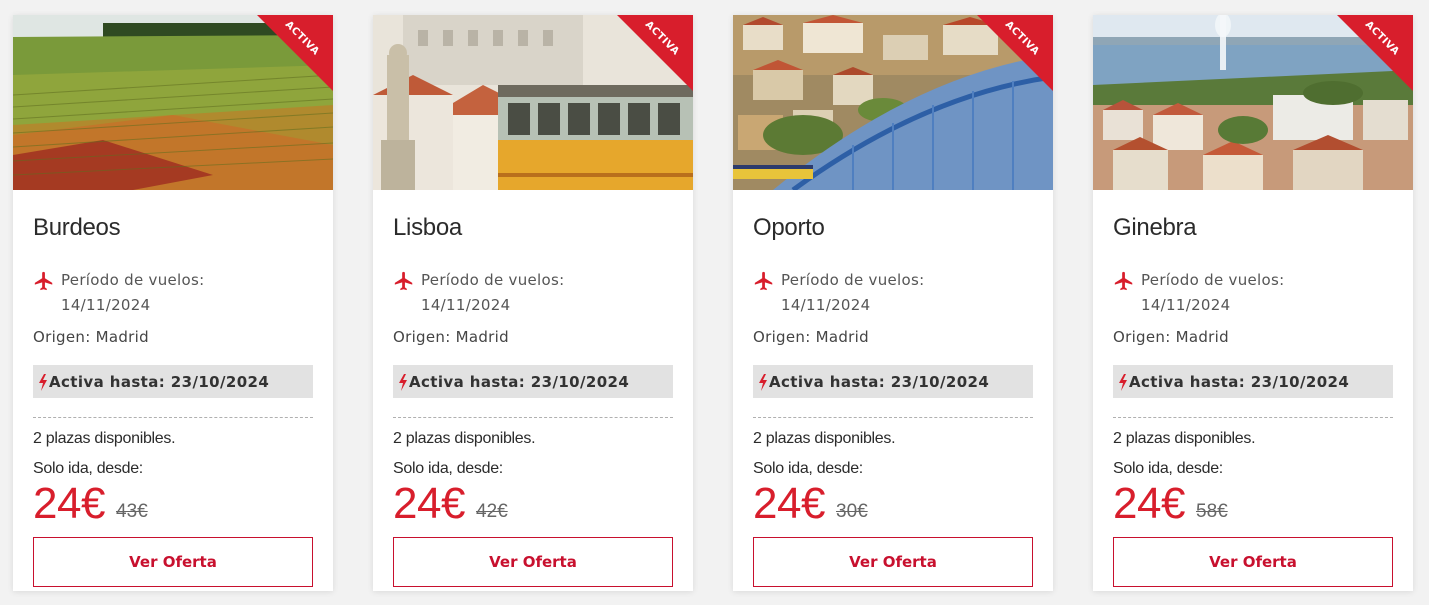 The image size is (1429, 605). What do you see at coordinates (789, 227) in the screenshot?
I see `destination-title: Oporto` at bounding box center [789, 227].